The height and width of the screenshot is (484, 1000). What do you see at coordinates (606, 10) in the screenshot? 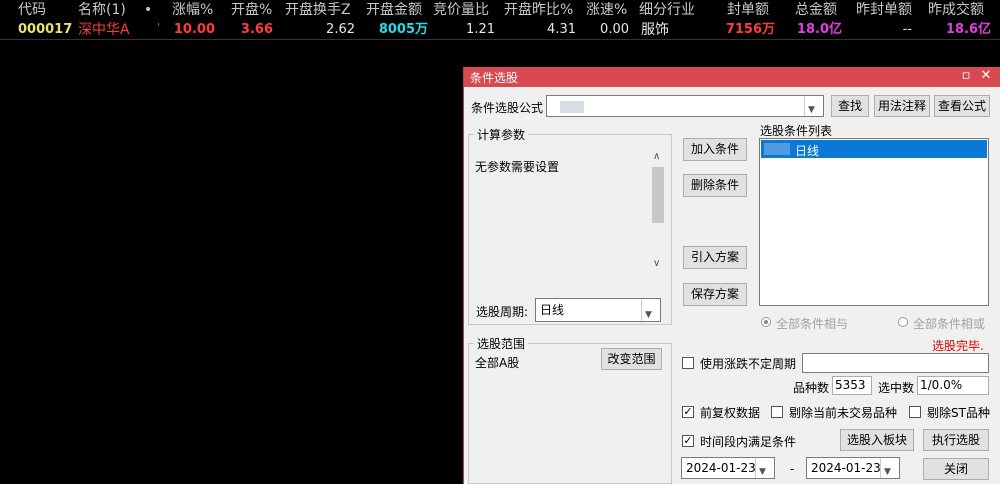
I see `col-speed: 涨速%` at bounding box center [606, 10].